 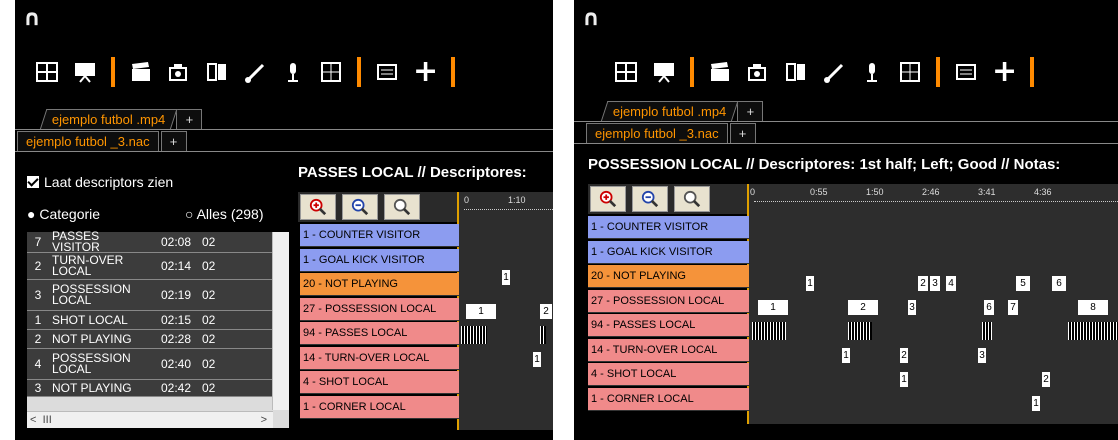 What do you see at coordinates (63, 214) in the screenshot?
I see `radio-categorie: ● Categorie` at bounding box center [63, 214].